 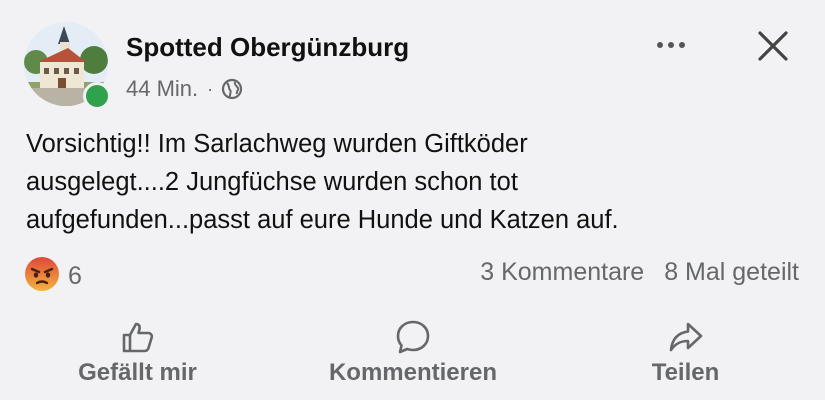 What do you see at coordinates (137, 337) in the screenshot?
I see `thumbs-up-icon` at bounding box center [137, 337].